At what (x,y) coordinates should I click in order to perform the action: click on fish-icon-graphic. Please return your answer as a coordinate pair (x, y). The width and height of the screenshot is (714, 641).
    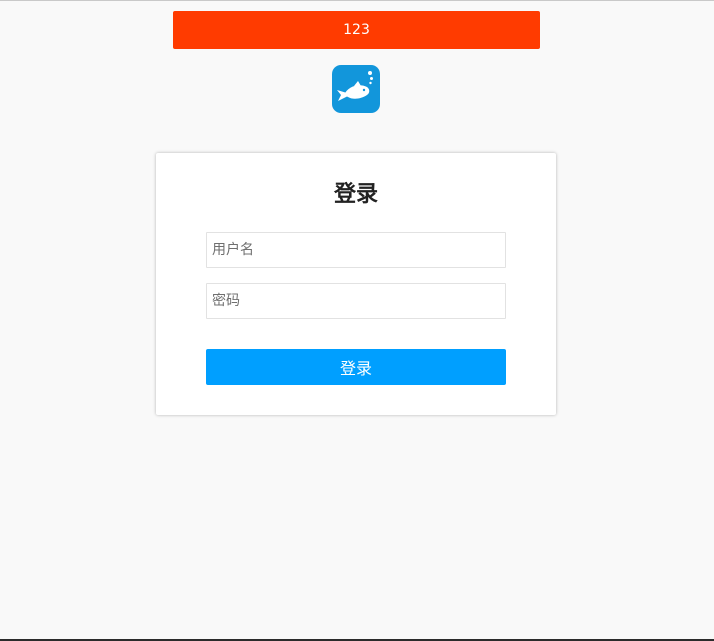
    Looking at the image, I should click on (355, 86).